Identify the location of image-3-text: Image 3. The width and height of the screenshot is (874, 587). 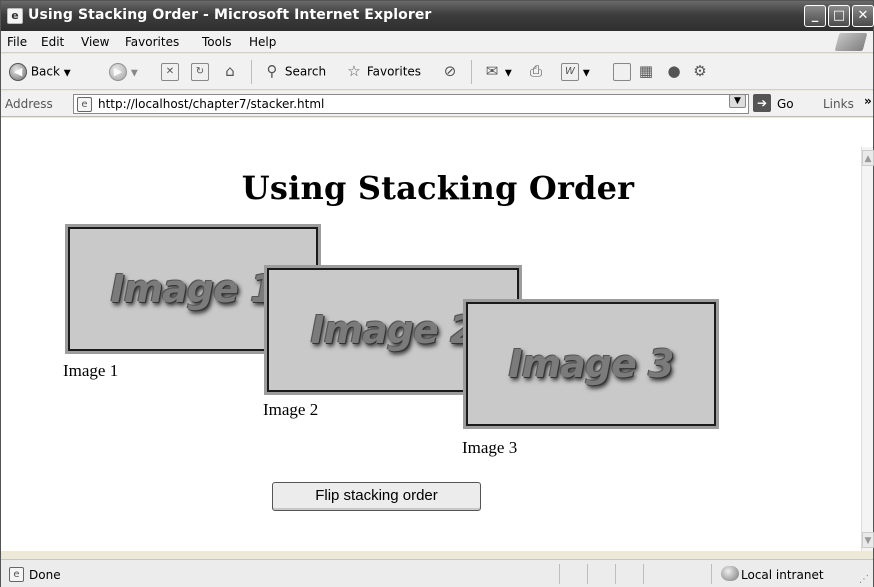
(591, 364).